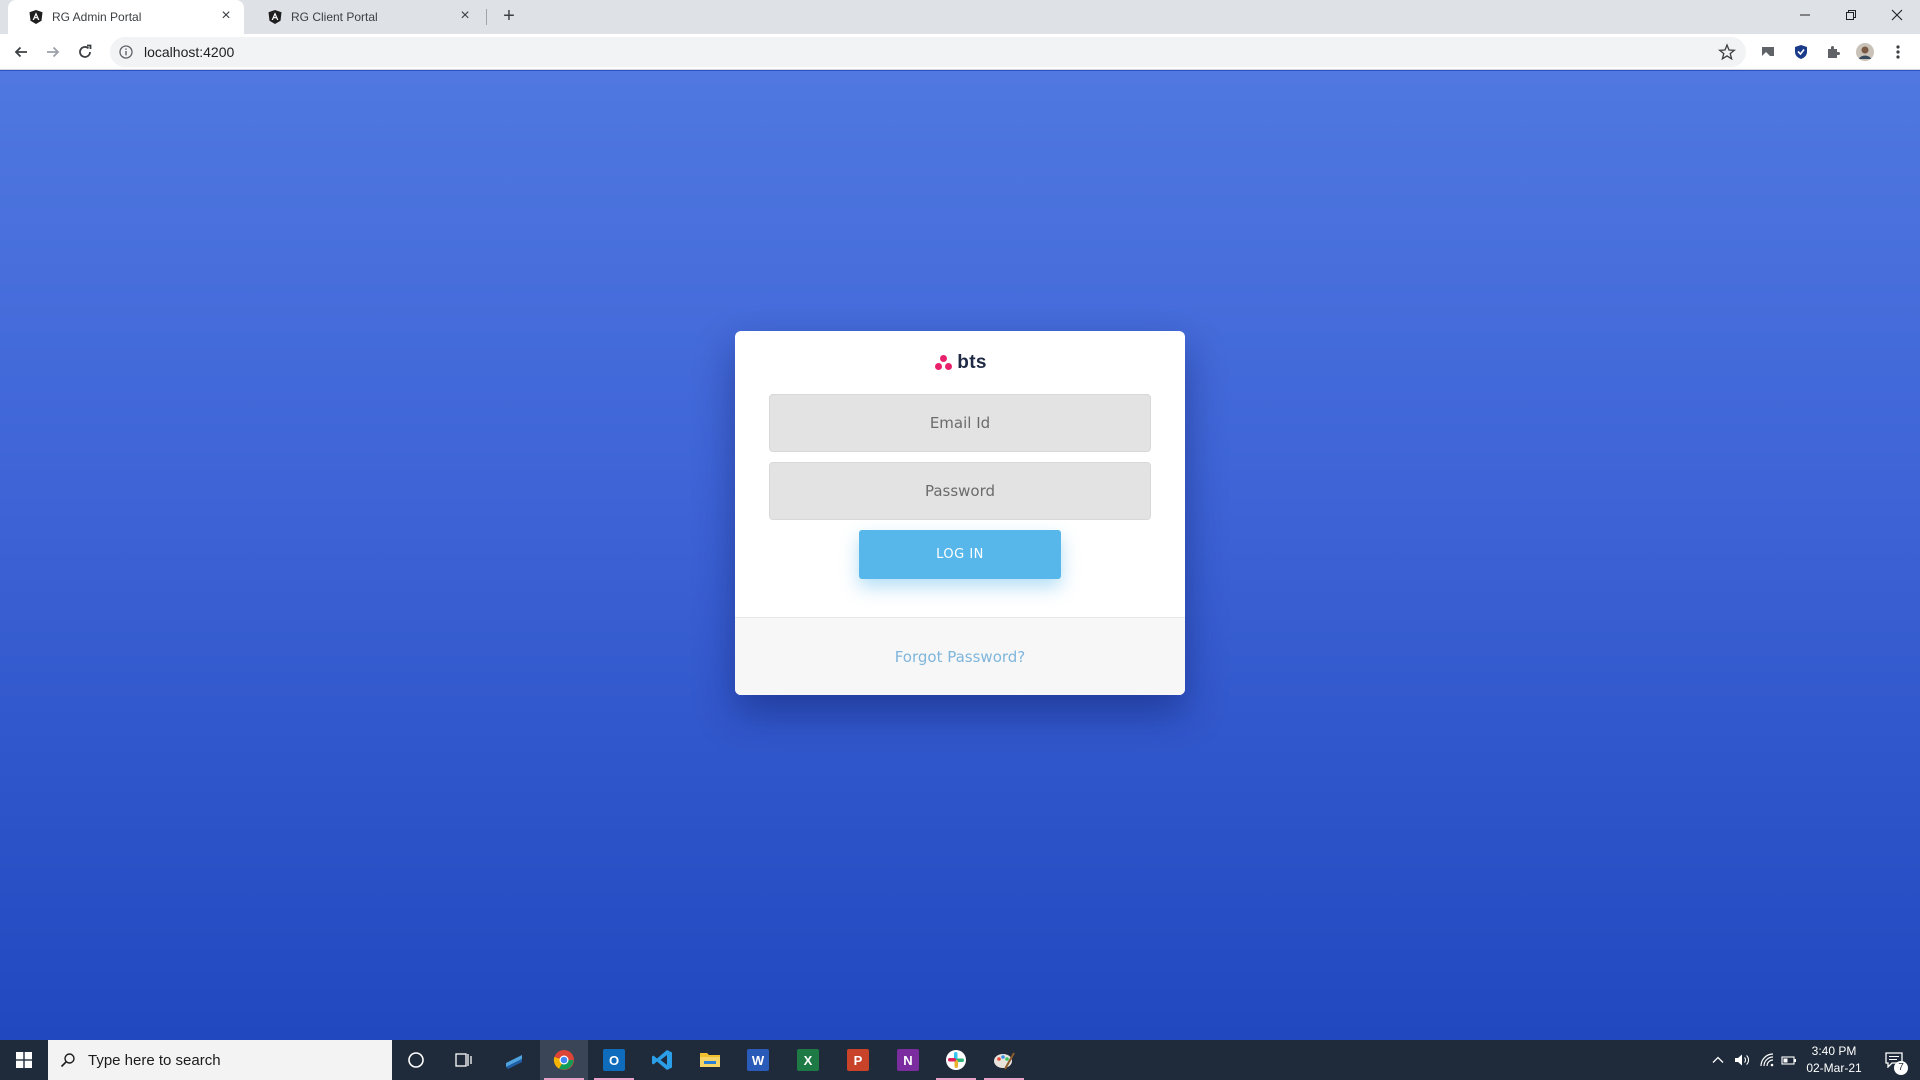 This screenshot has height=1080, width=1920. I want to click on email-field, so click(960, 423).